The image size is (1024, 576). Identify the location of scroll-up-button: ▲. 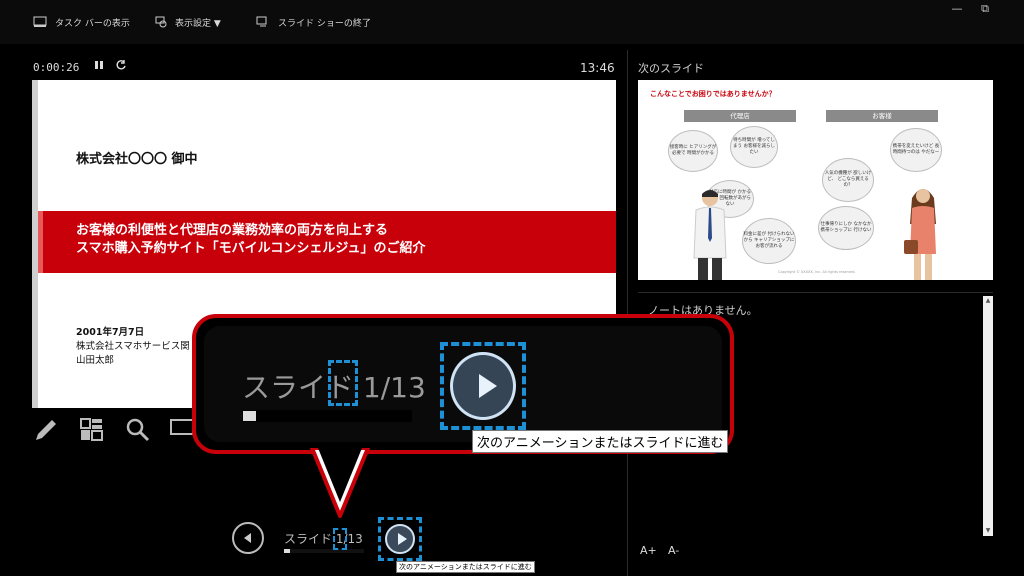
(988, 301).